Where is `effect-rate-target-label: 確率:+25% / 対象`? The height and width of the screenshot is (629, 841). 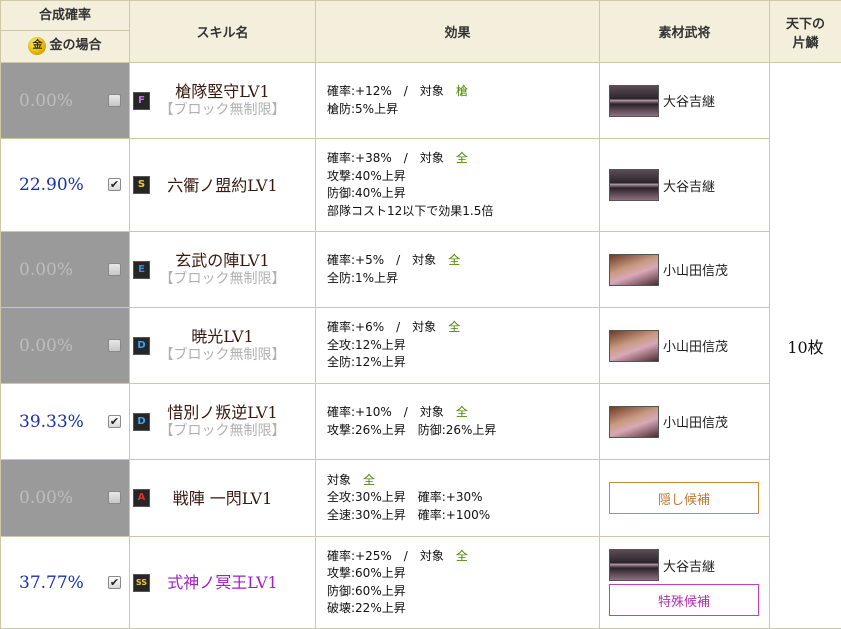 effect-rate-target-label: 確率:+25% / 対象 is located at coordinates (385, 556).